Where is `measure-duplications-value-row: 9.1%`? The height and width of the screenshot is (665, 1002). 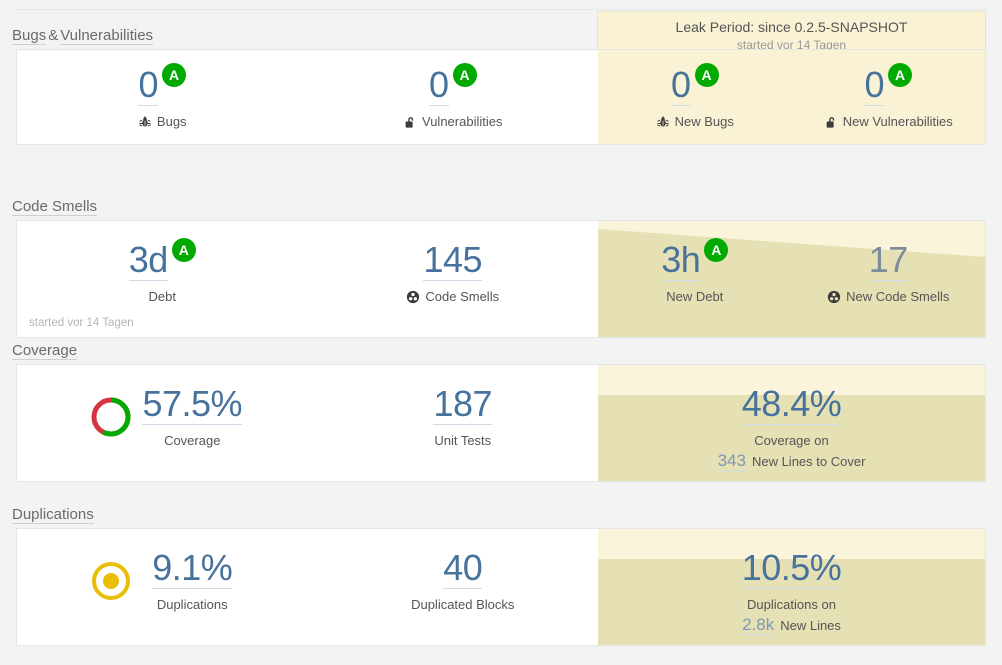 measure-duplications-value-row: 9.1% is located at coordinates (192, 569).